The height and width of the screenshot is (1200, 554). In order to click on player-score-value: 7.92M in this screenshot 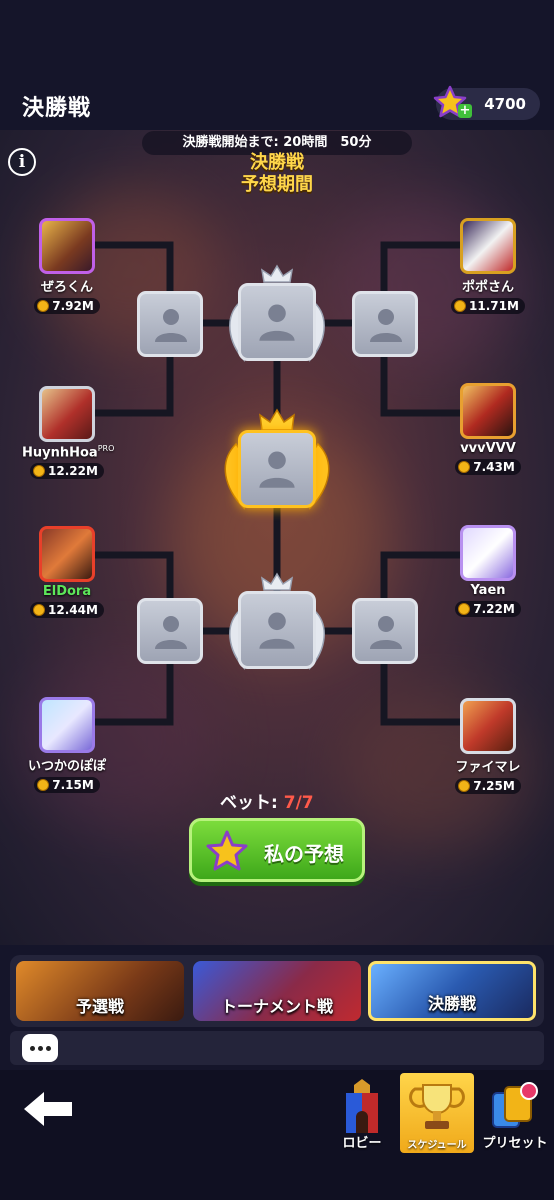, I will do `click(73, 306)`.